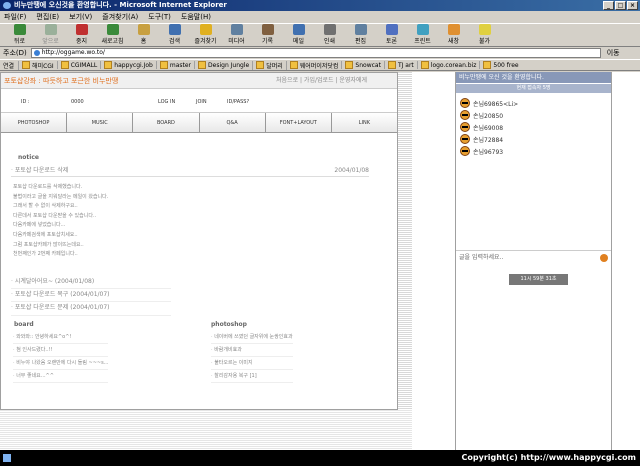 The width and height of the screenshot is (640, 466). Describe the element at coordinates (42, 294) in the screenshot. I see `notice-title: 포토샵 다운로드 복구` at that location.